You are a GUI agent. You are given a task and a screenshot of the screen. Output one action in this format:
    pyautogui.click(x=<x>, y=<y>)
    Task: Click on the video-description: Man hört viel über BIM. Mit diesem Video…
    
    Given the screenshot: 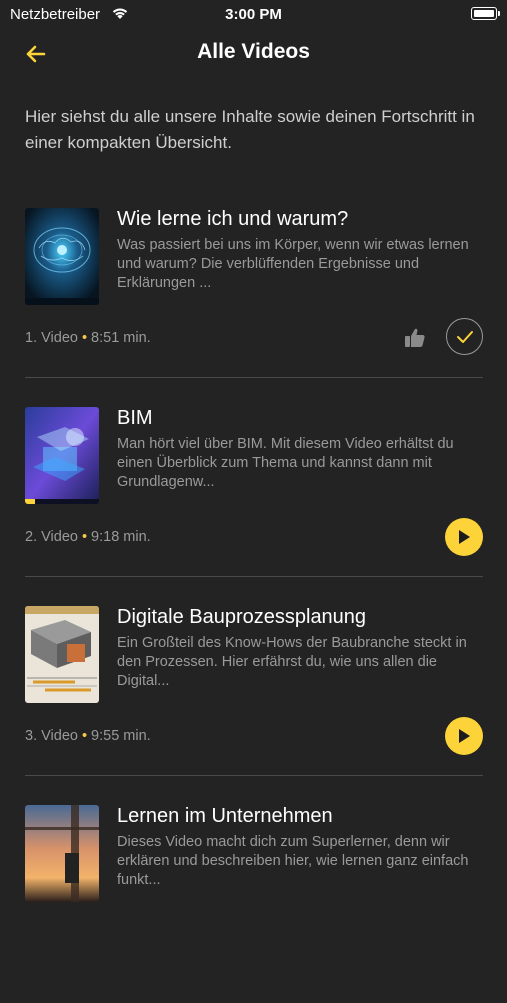 What is the action you would take?
    pyautogui.click(x=285, y=463)
    